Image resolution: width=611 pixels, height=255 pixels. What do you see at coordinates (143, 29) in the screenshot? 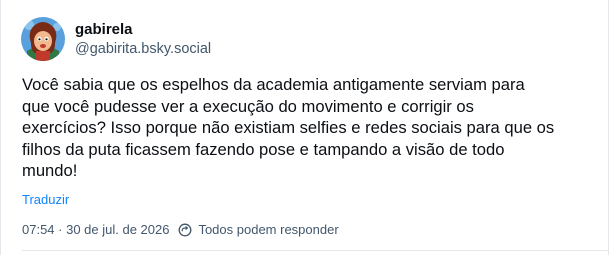
I see `author-display-name: gabirela` at bounding box center [143, 29].